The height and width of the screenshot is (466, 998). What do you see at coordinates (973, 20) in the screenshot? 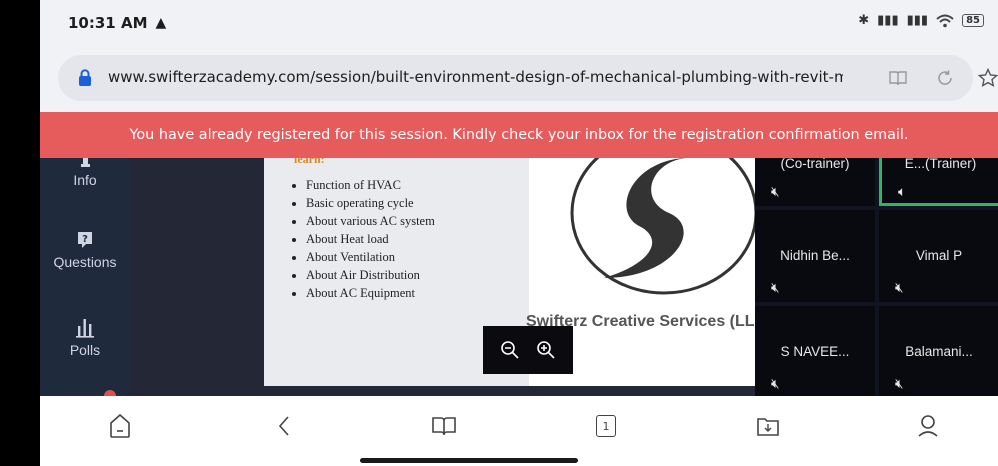
I see `battery-icon: 85` at bounding box center [973, 20].